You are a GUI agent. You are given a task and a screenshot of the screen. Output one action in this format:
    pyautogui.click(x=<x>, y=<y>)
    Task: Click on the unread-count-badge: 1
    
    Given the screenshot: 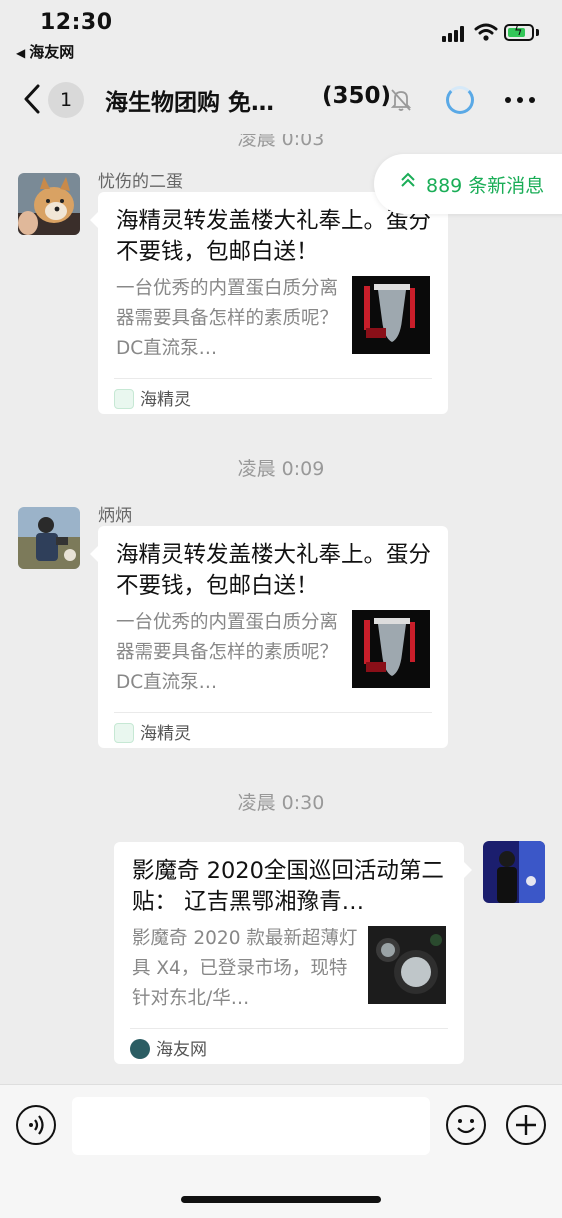 What is the action you would take?
    pyautogui.click(x=66, y=100)
    